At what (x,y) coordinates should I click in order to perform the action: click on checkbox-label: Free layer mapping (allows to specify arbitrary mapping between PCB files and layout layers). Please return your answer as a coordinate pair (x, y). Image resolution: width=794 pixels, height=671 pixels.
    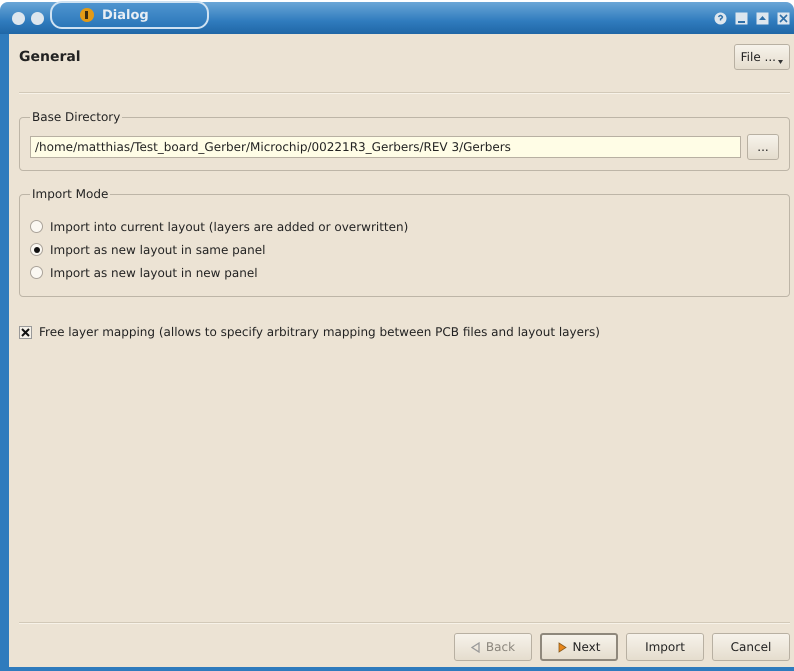
    Looking at the image, I should click on (319, 332).